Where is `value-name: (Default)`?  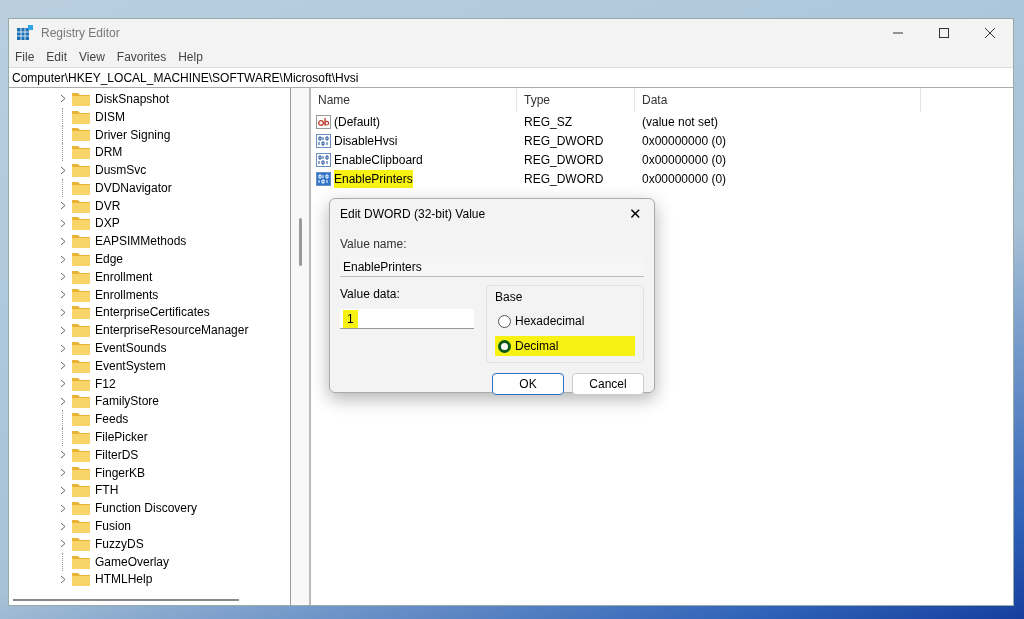
value-name: (Default) is located at coordinates (357, 121).